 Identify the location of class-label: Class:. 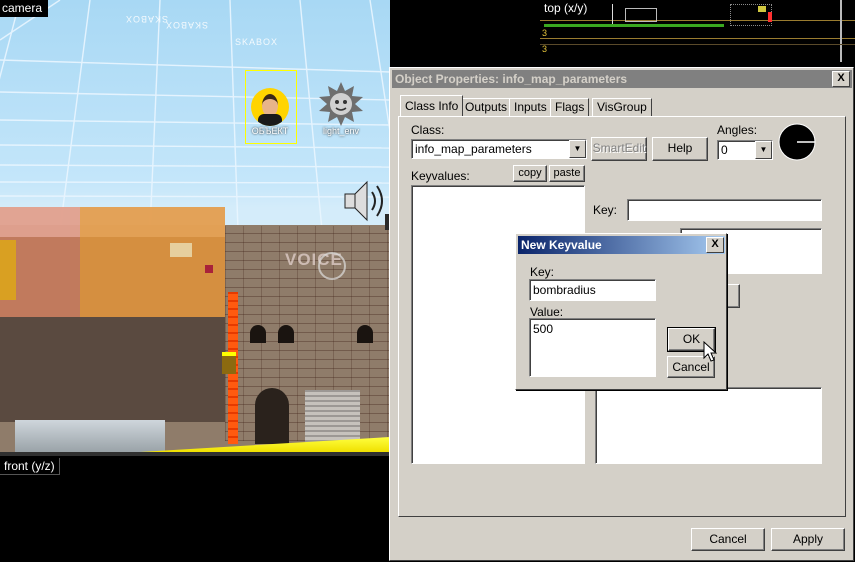
(428, 130).